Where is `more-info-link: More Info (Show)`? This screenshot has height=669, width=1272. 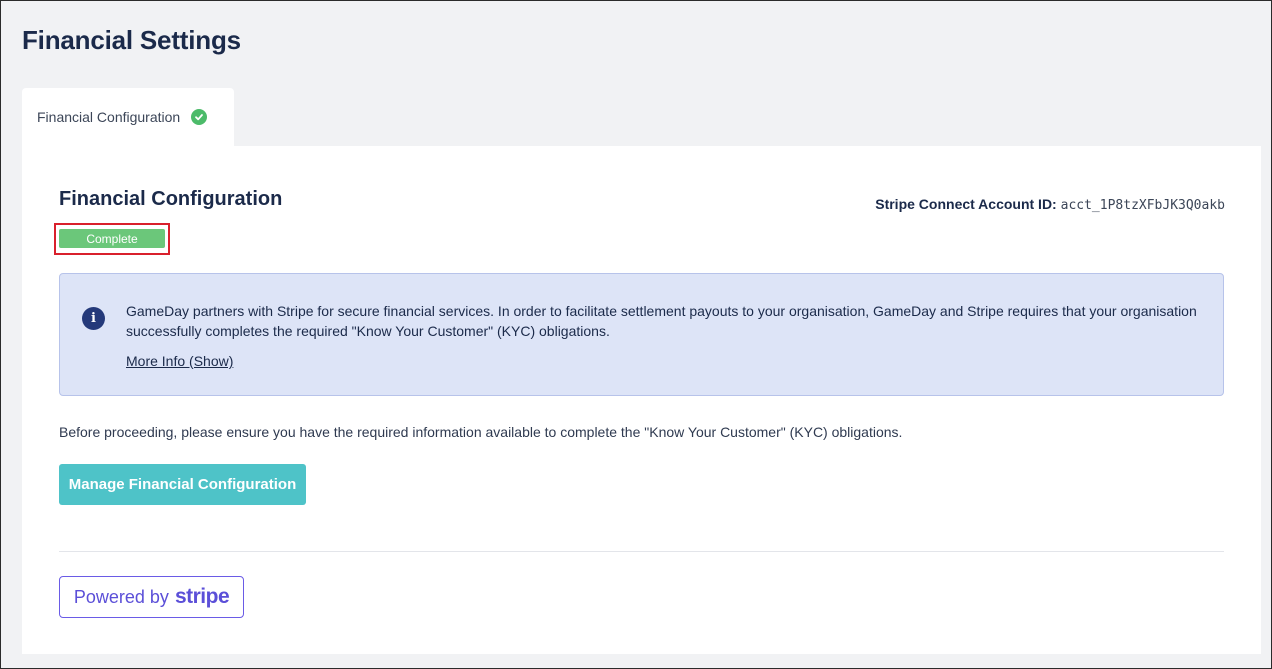
more-info-link: More Info (Show) is located at coordinates (179, 361).